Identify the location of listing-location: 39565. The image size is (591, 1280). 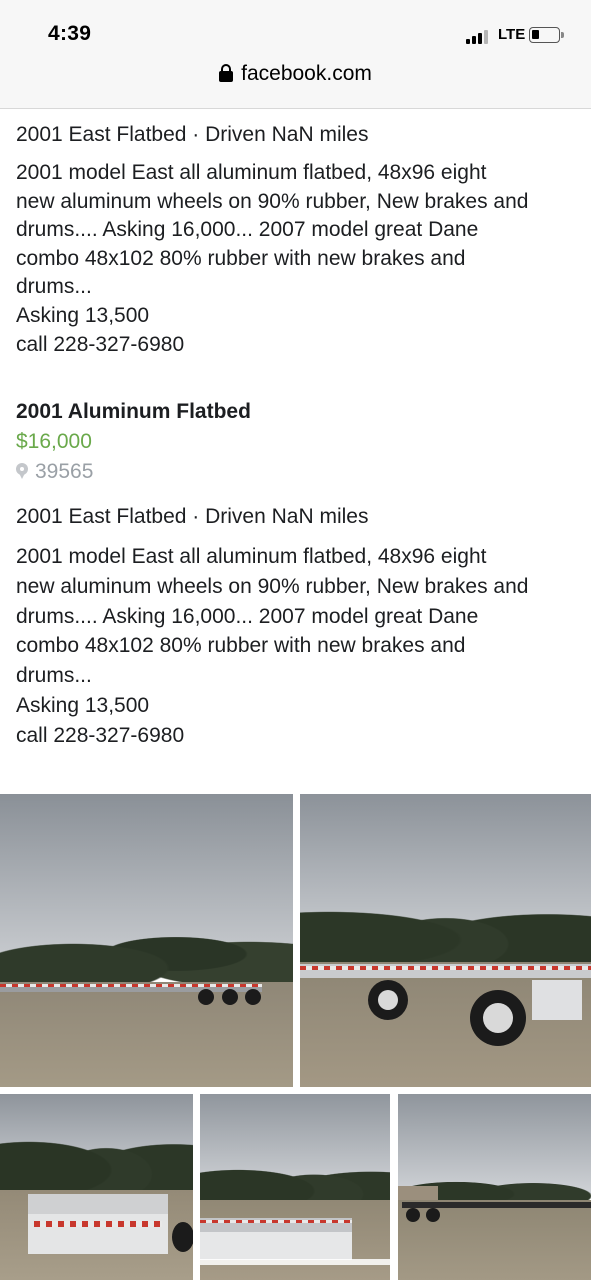
(299, 472).